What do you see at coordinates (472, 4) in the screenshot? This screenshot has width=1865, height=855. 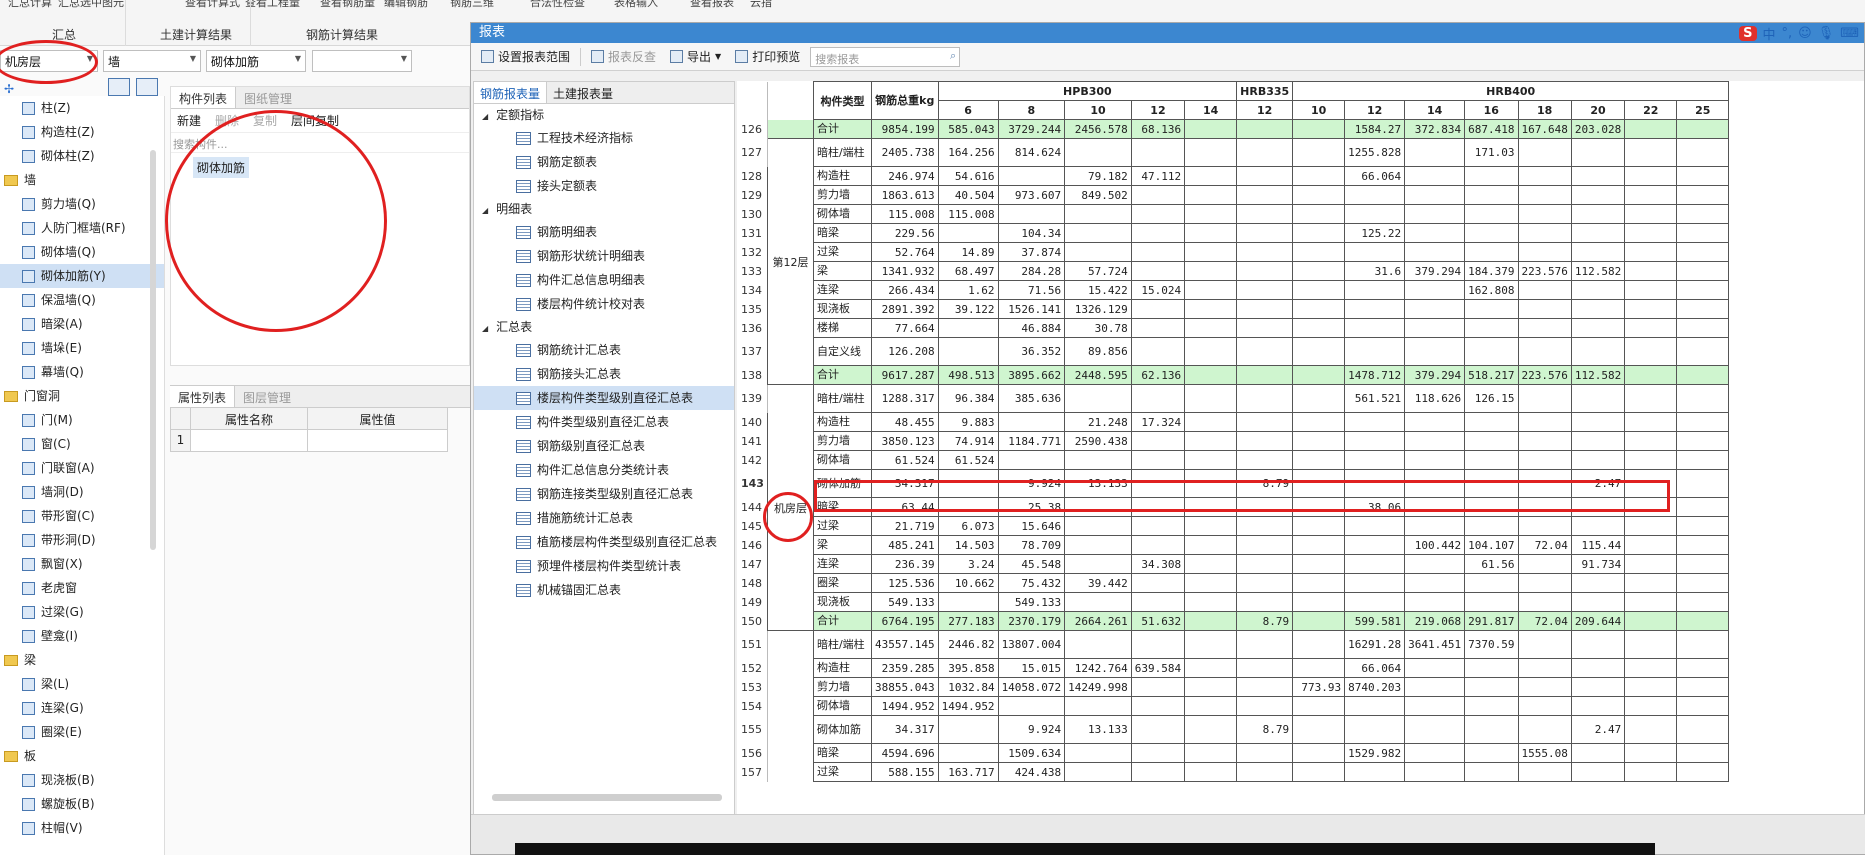 I see `ribbon-top-label: 钢筋三维` at bounding box center [472, 4].